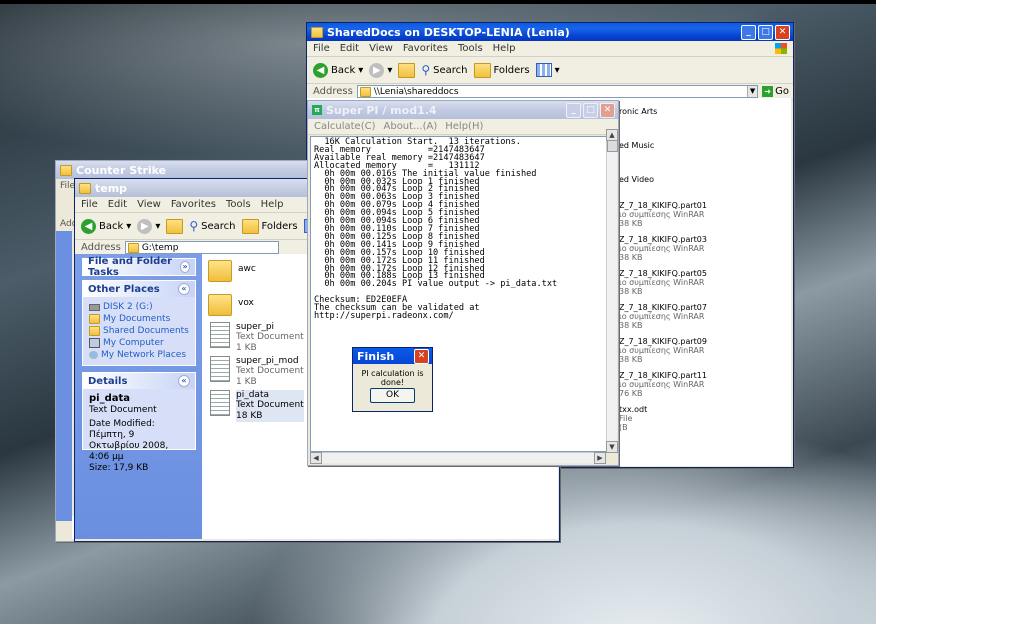 This screenshot has width=1024, height=640. What do you see at coordinates (365, 91) in the screenshot?
I see `share-folder-icon` at bounding box center [365, 91].